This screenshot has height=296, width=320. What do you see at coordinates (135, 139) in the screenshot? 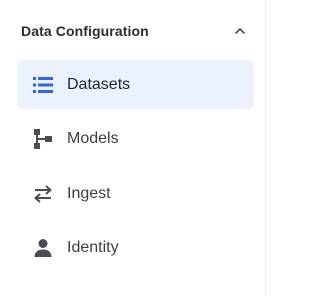
I see `nav-item-models: Models` at bounding box center [135, 139].